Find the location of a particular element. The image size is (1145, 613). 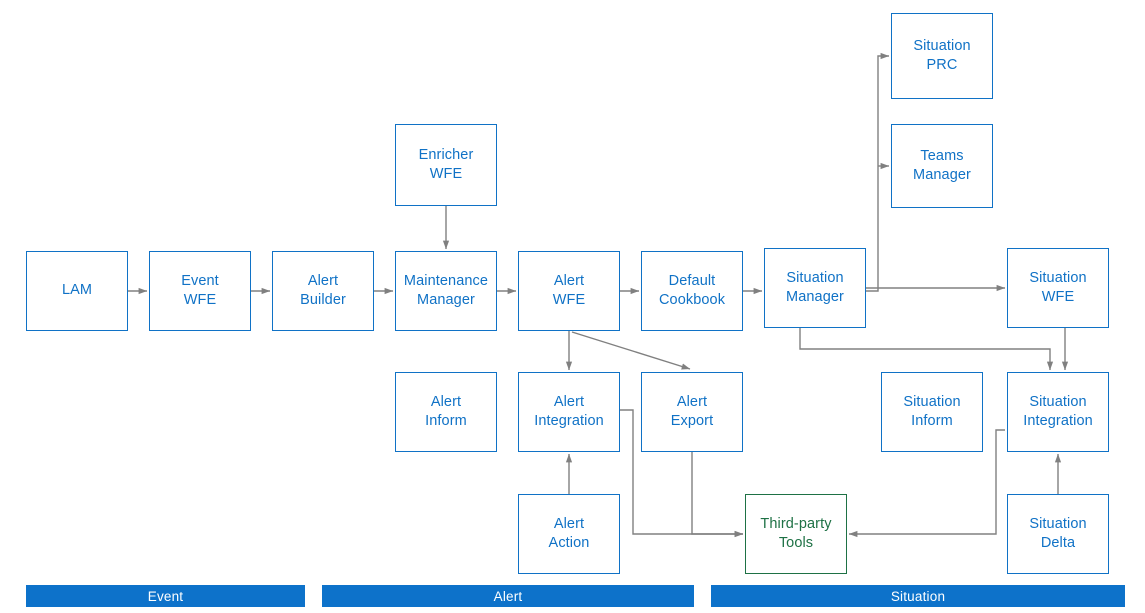

node-label-default-cookbook: Default Cookbook is located at coordinates (692, 290).